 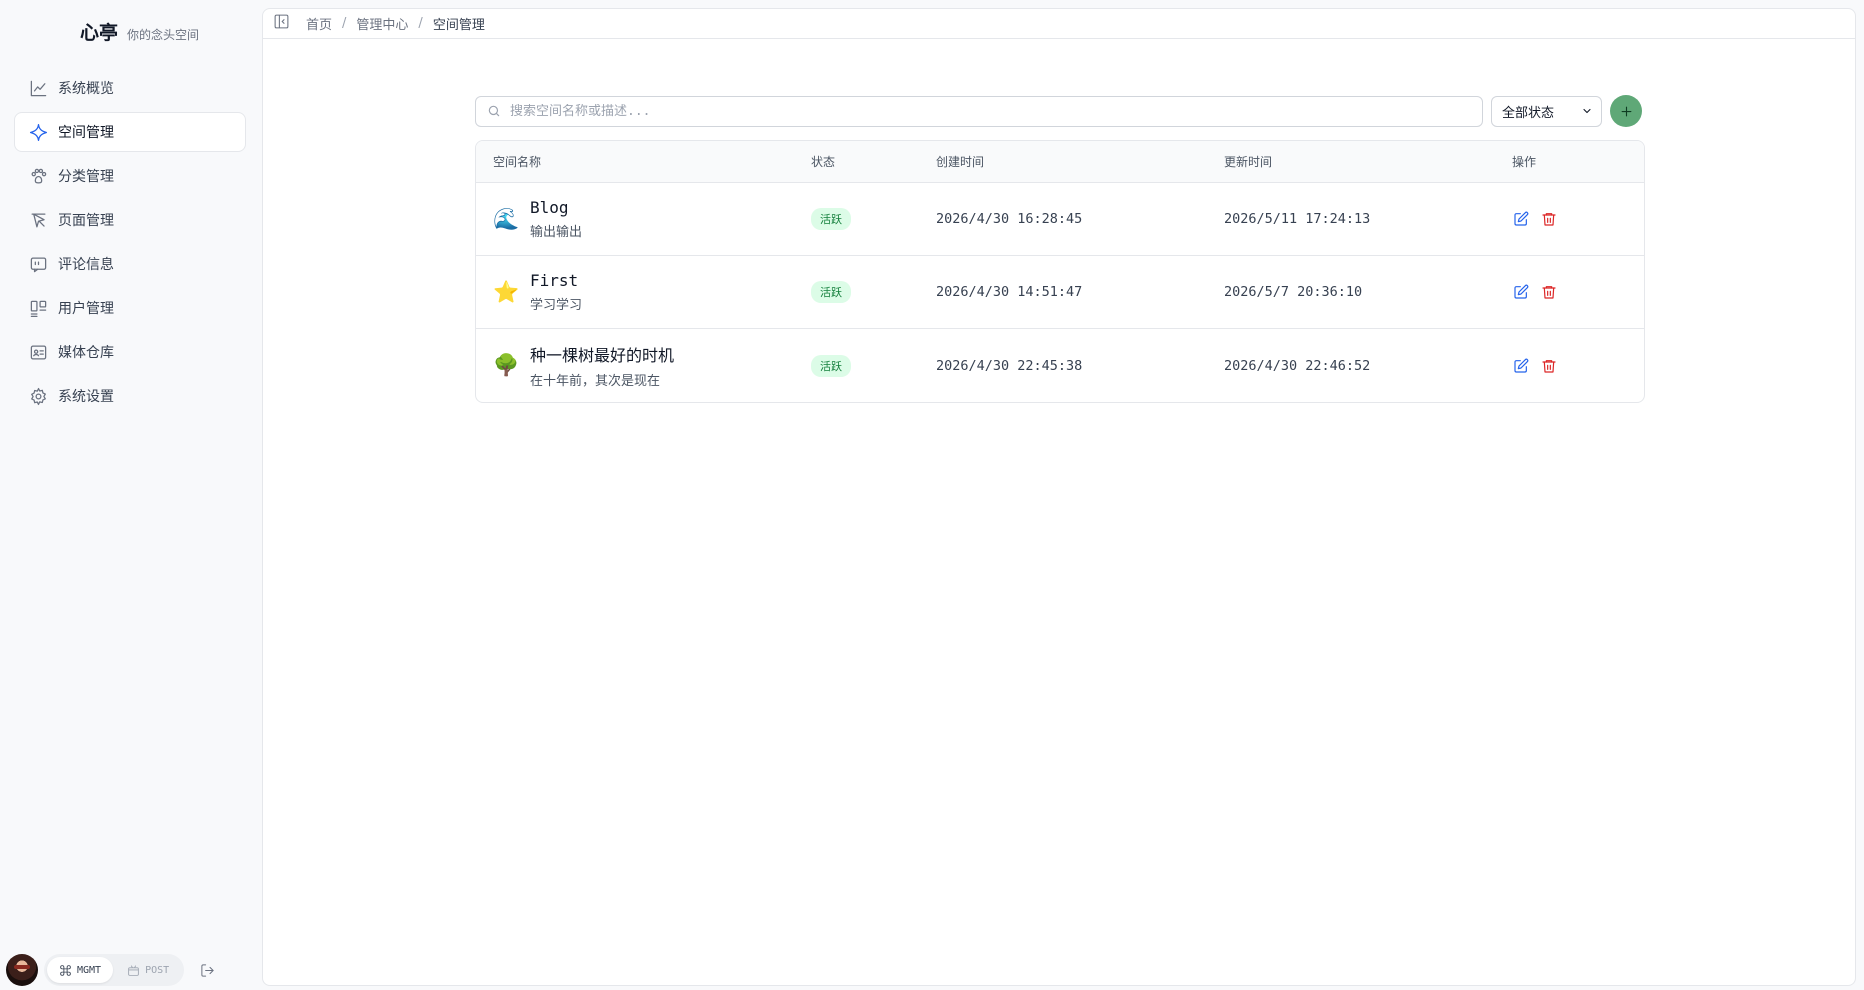 I want to click on header-created: 创建时间, so click(x=960, y=162).